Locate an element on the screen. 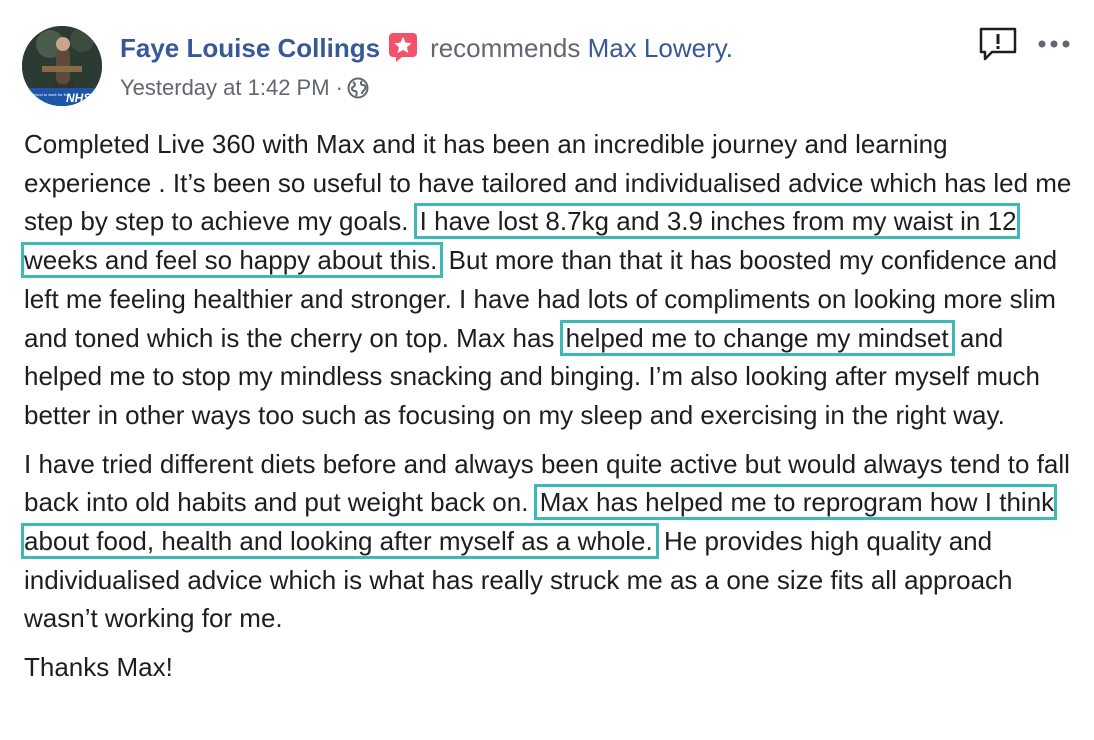 The image size is (1094, 740). avatar-badge-text: NHS is located at coordinates (78, 98).